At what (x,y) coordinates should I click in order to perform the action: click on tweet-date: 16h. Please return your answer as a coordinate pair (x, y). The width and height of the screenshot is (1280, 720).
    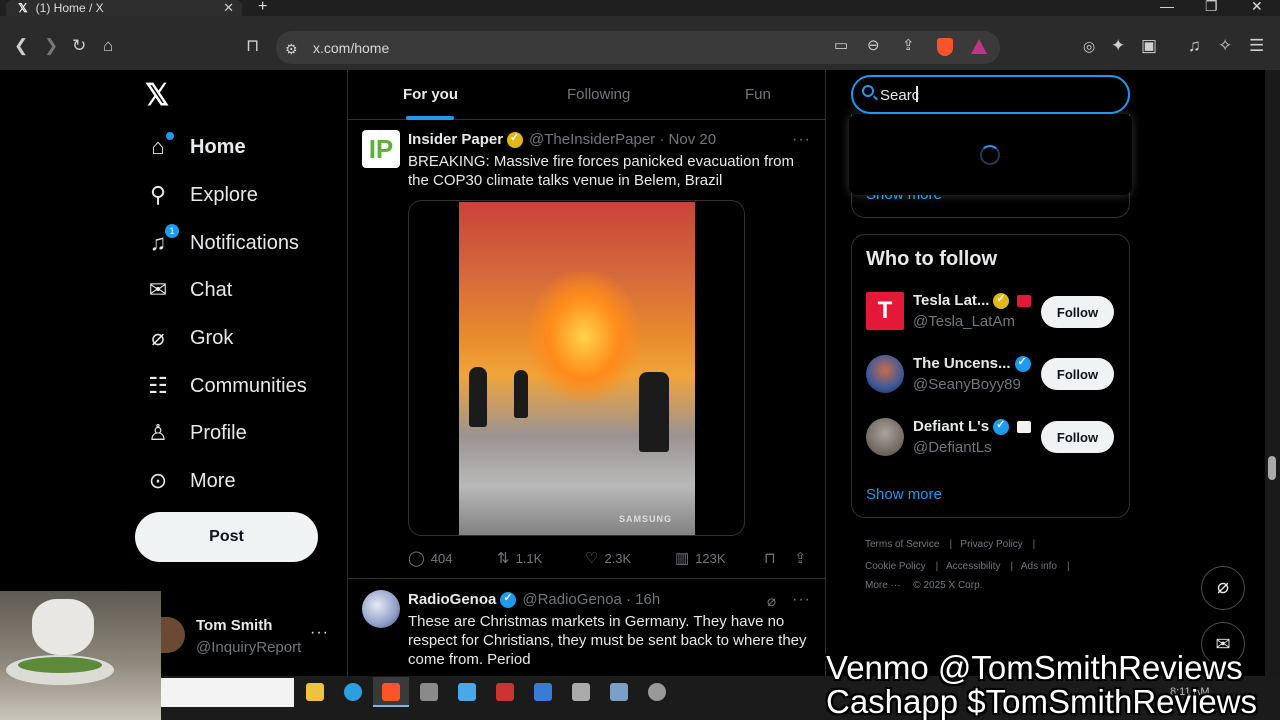
    Looking at the image, I should click on (647, 599).